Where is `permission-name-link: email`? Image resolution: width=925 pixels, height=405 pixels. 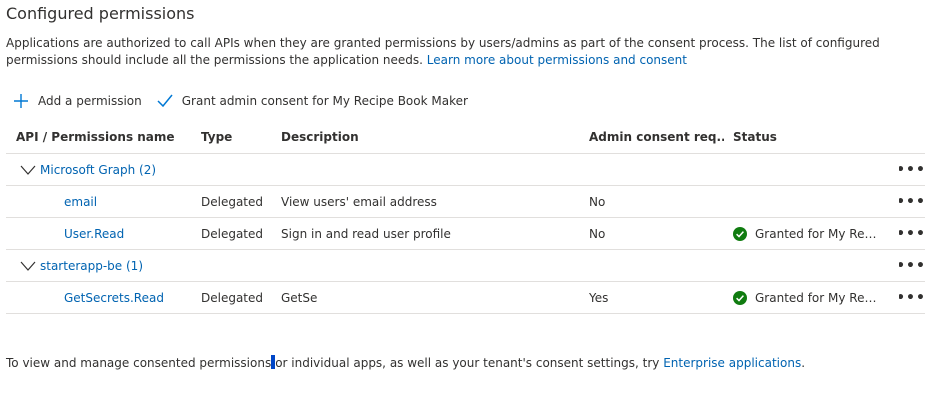 permission-name-link: email is located at coordinates (80, 202).